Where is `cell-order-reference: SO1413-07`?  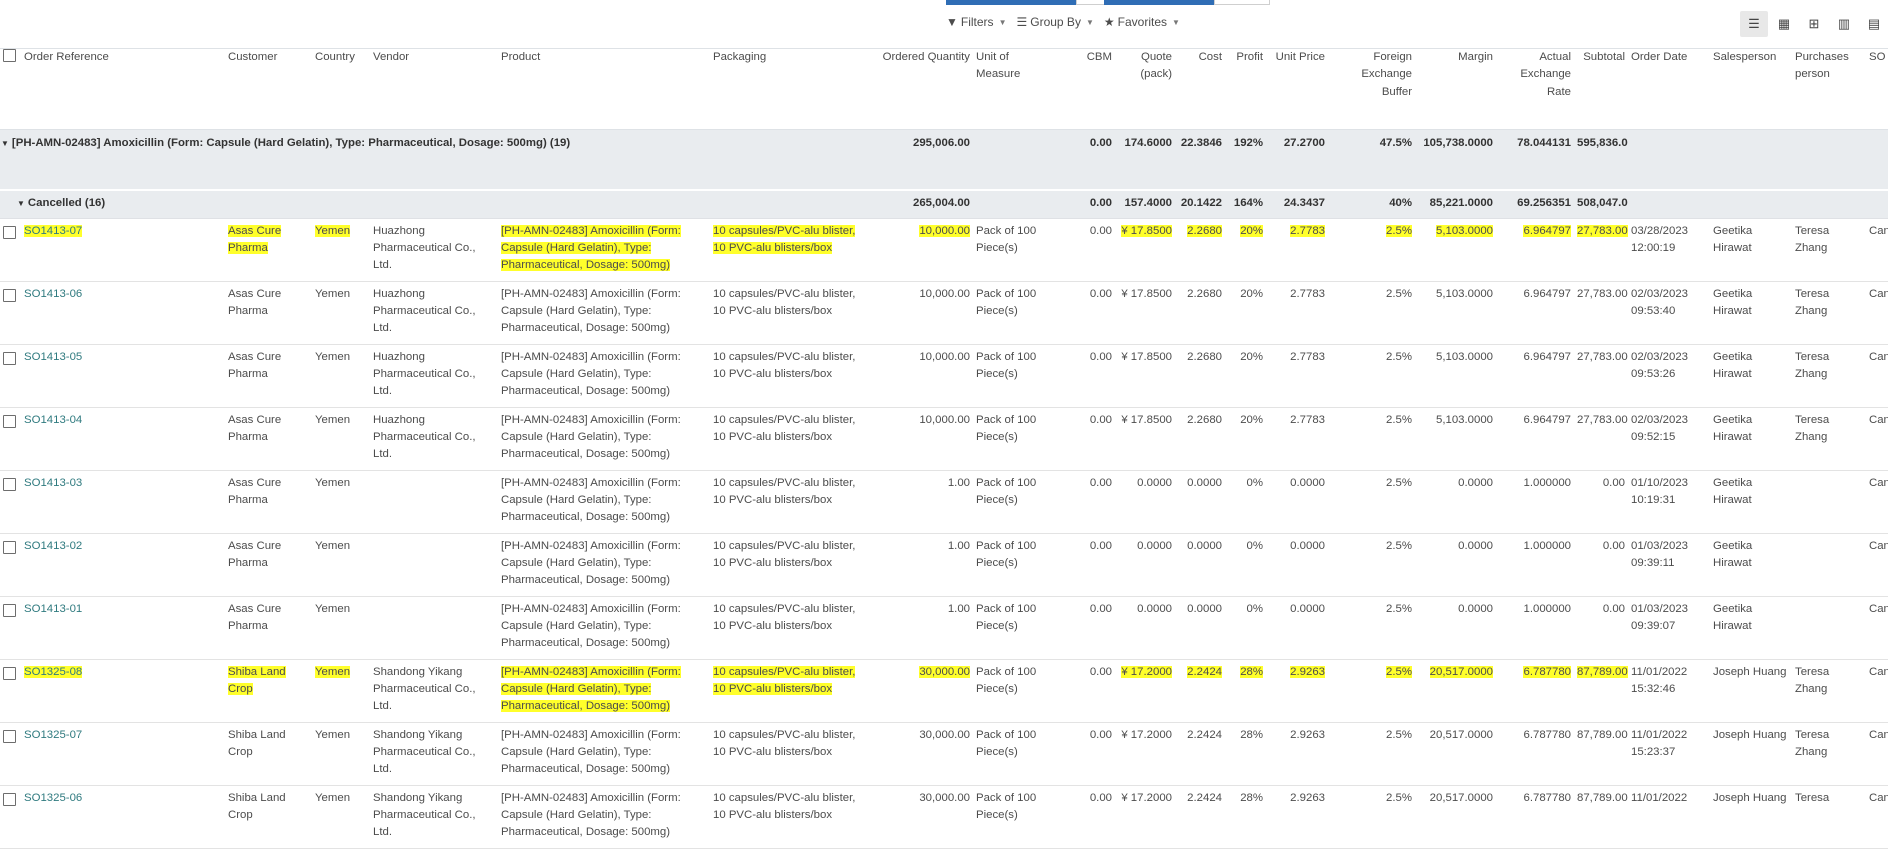
cell-order-reference: SO1413-07 is located at coordinates (123, 250).